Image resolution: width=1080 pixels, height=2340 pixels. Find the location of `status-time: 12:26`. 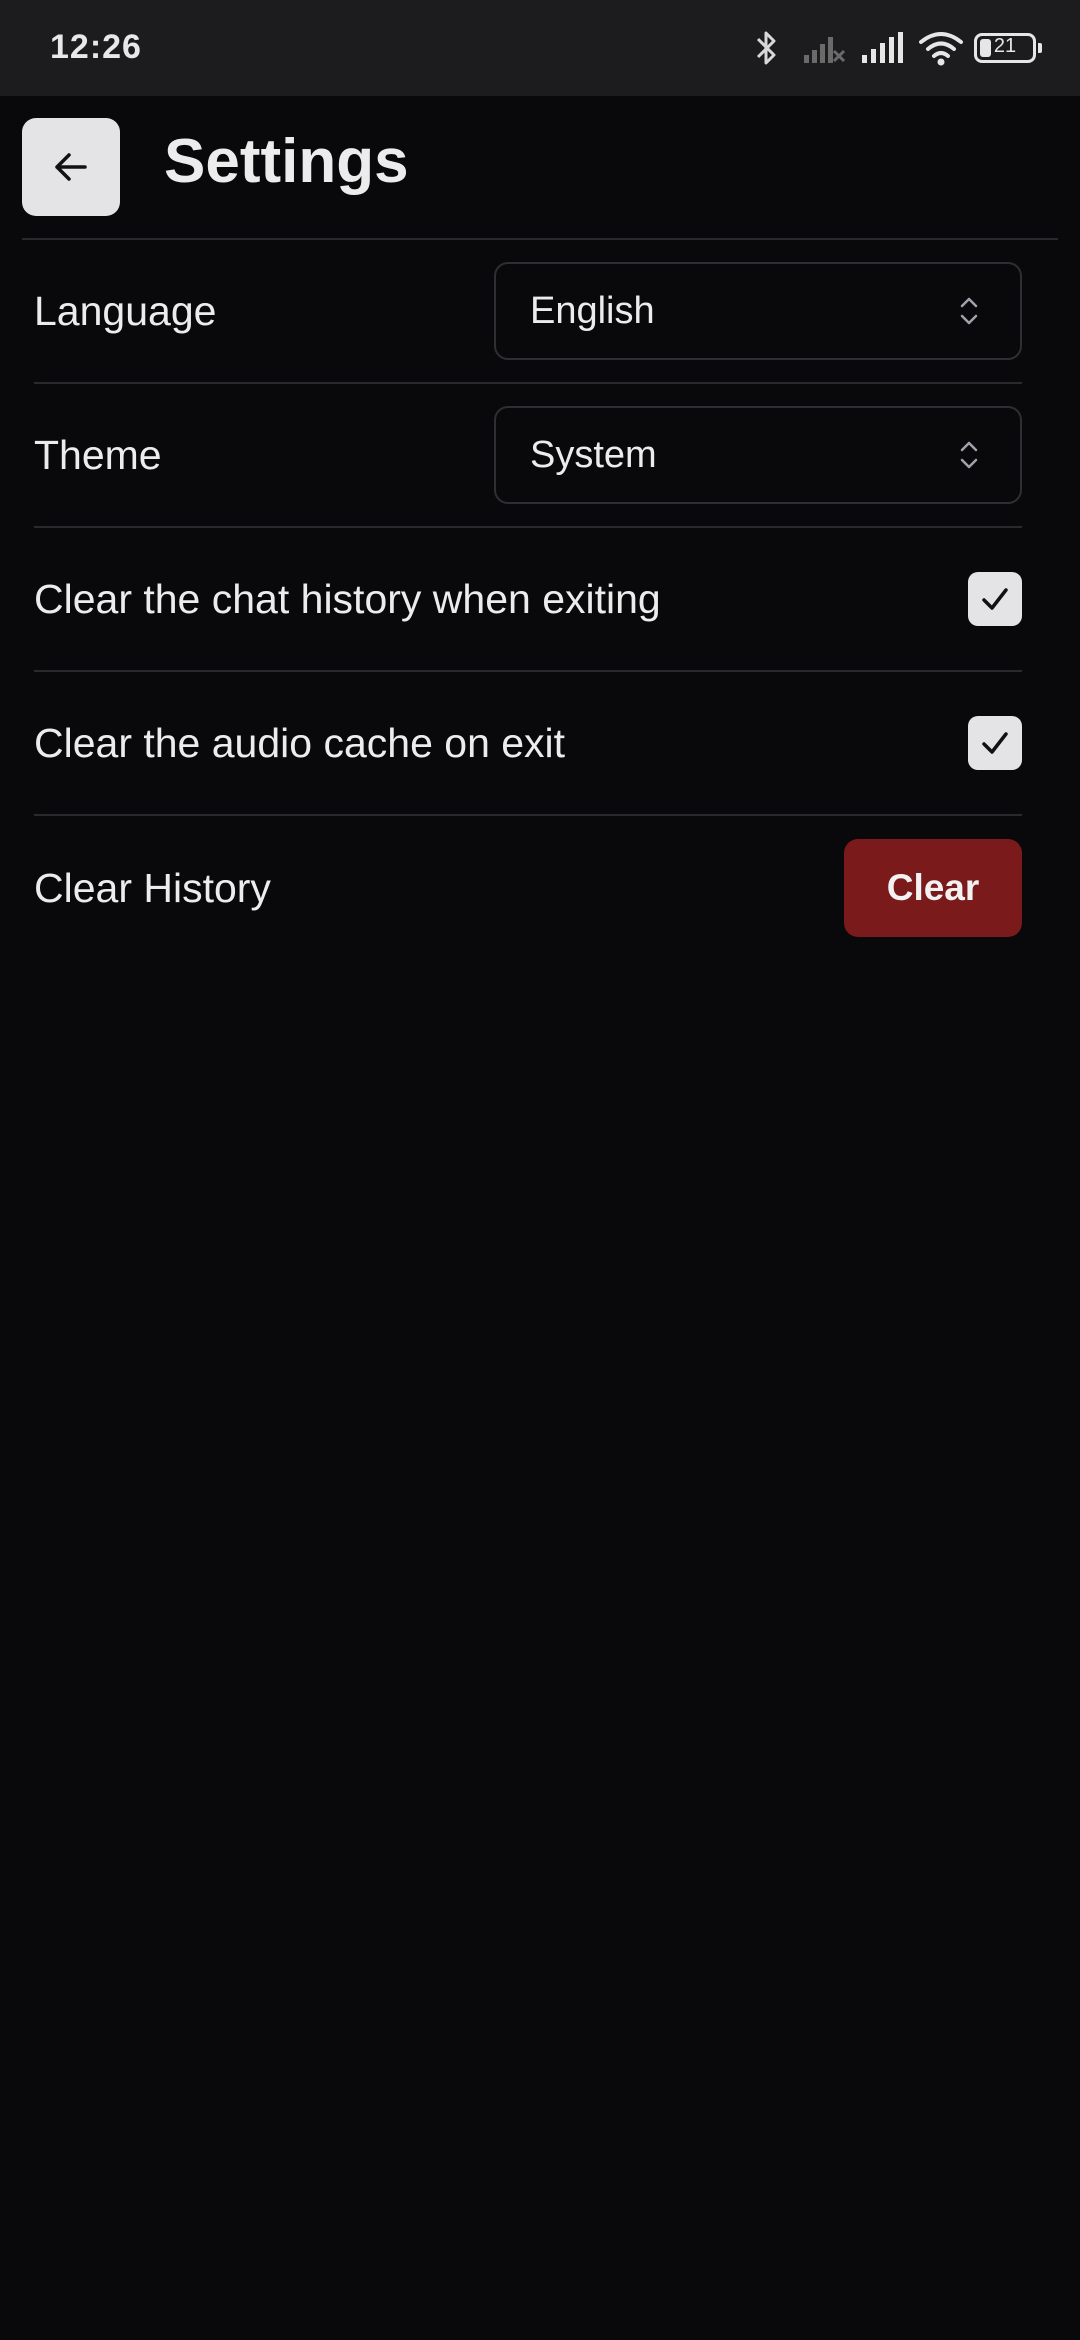

status-time: 12:26 is located at coordinates (96, 47).